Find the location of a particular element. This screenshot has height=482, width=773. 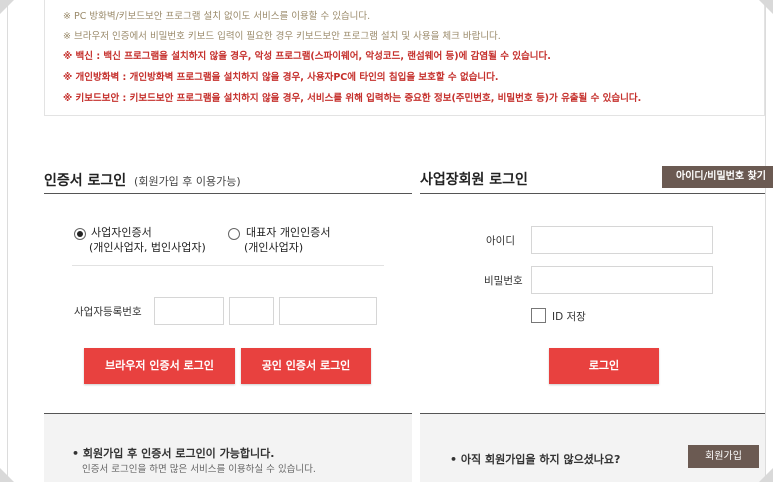

member-footer-divider is located at coordinates (592, 413).